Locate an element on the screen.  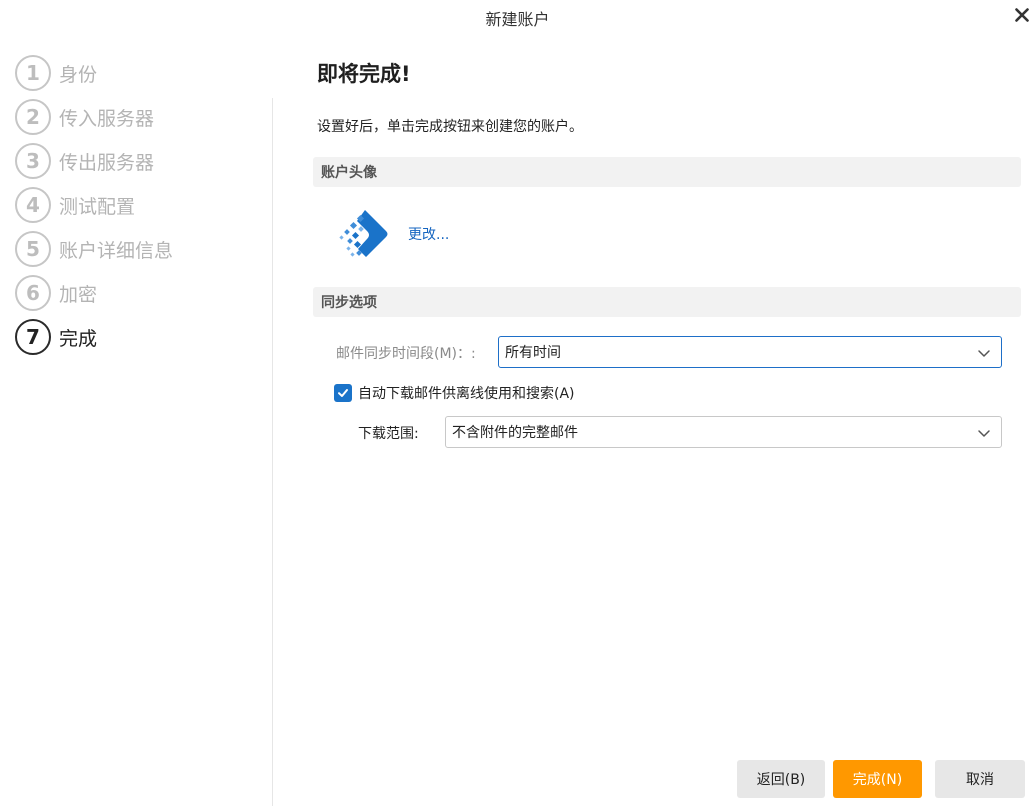
account-avatar-icon is located at coordinates (363, 233).